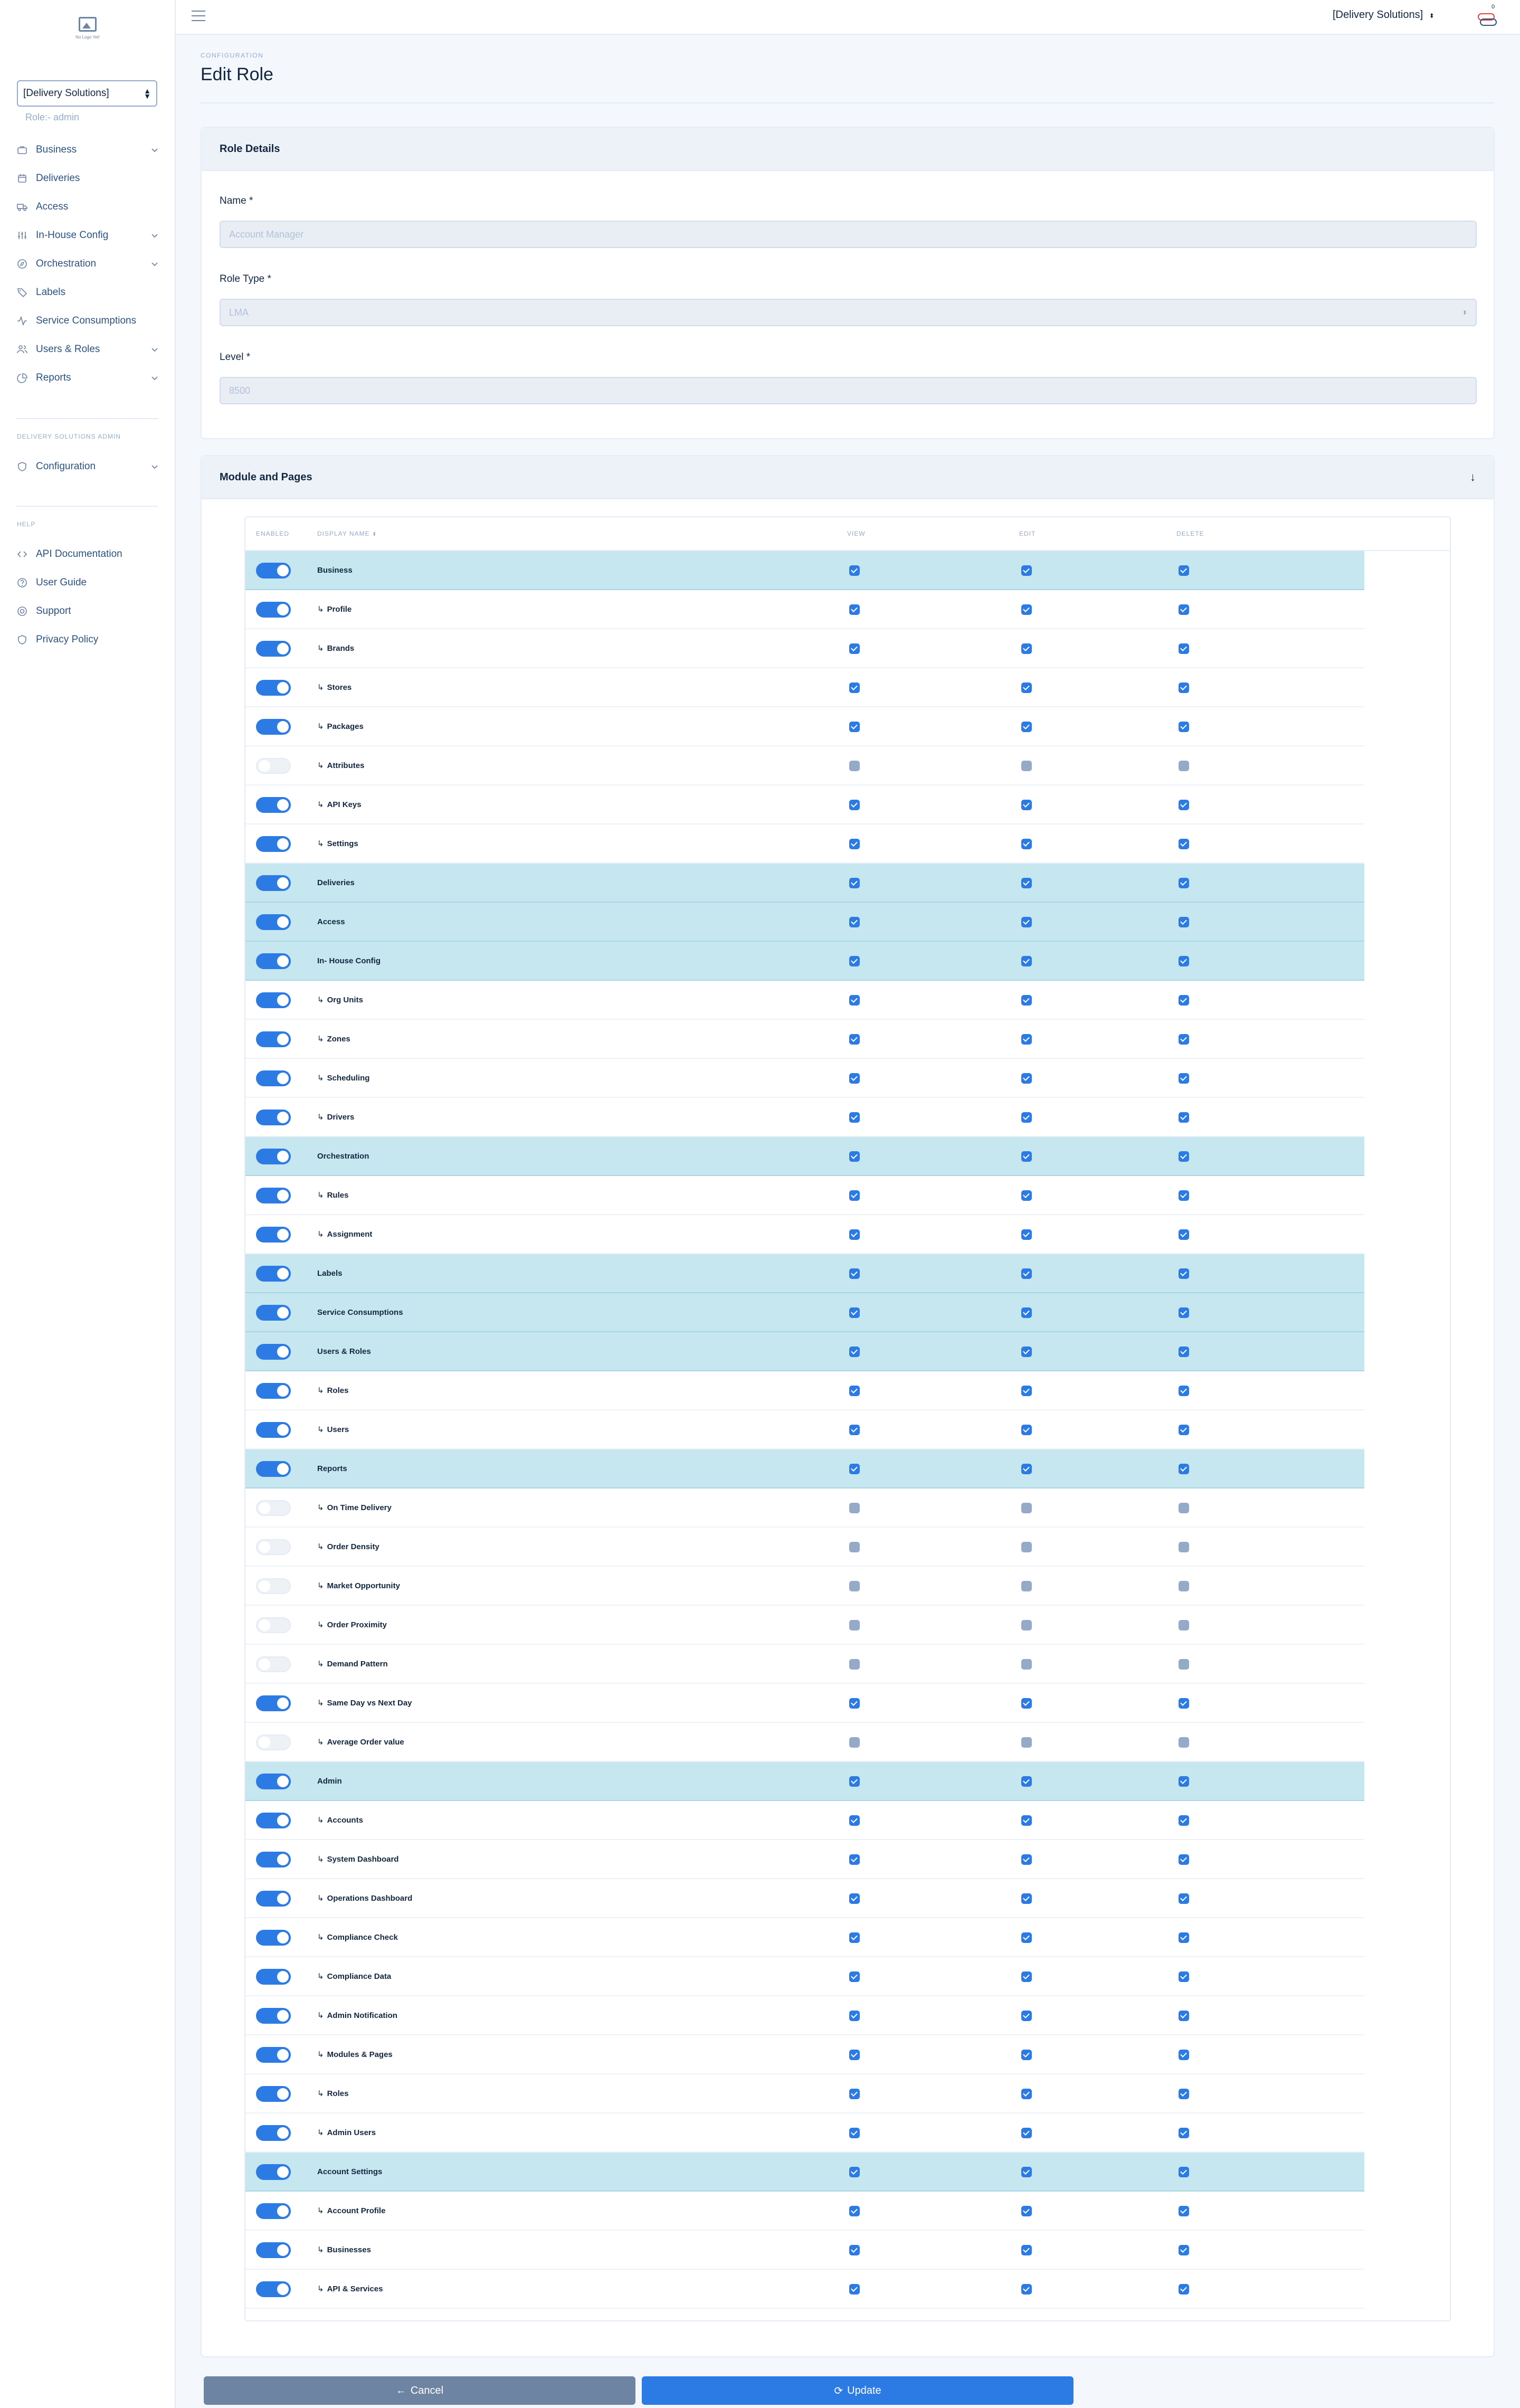  What do you see at coordinates (87, 178) in the screenshot?
I see `sidebar-item-deliveries: Deliveries` at bounding box center [87, 178].